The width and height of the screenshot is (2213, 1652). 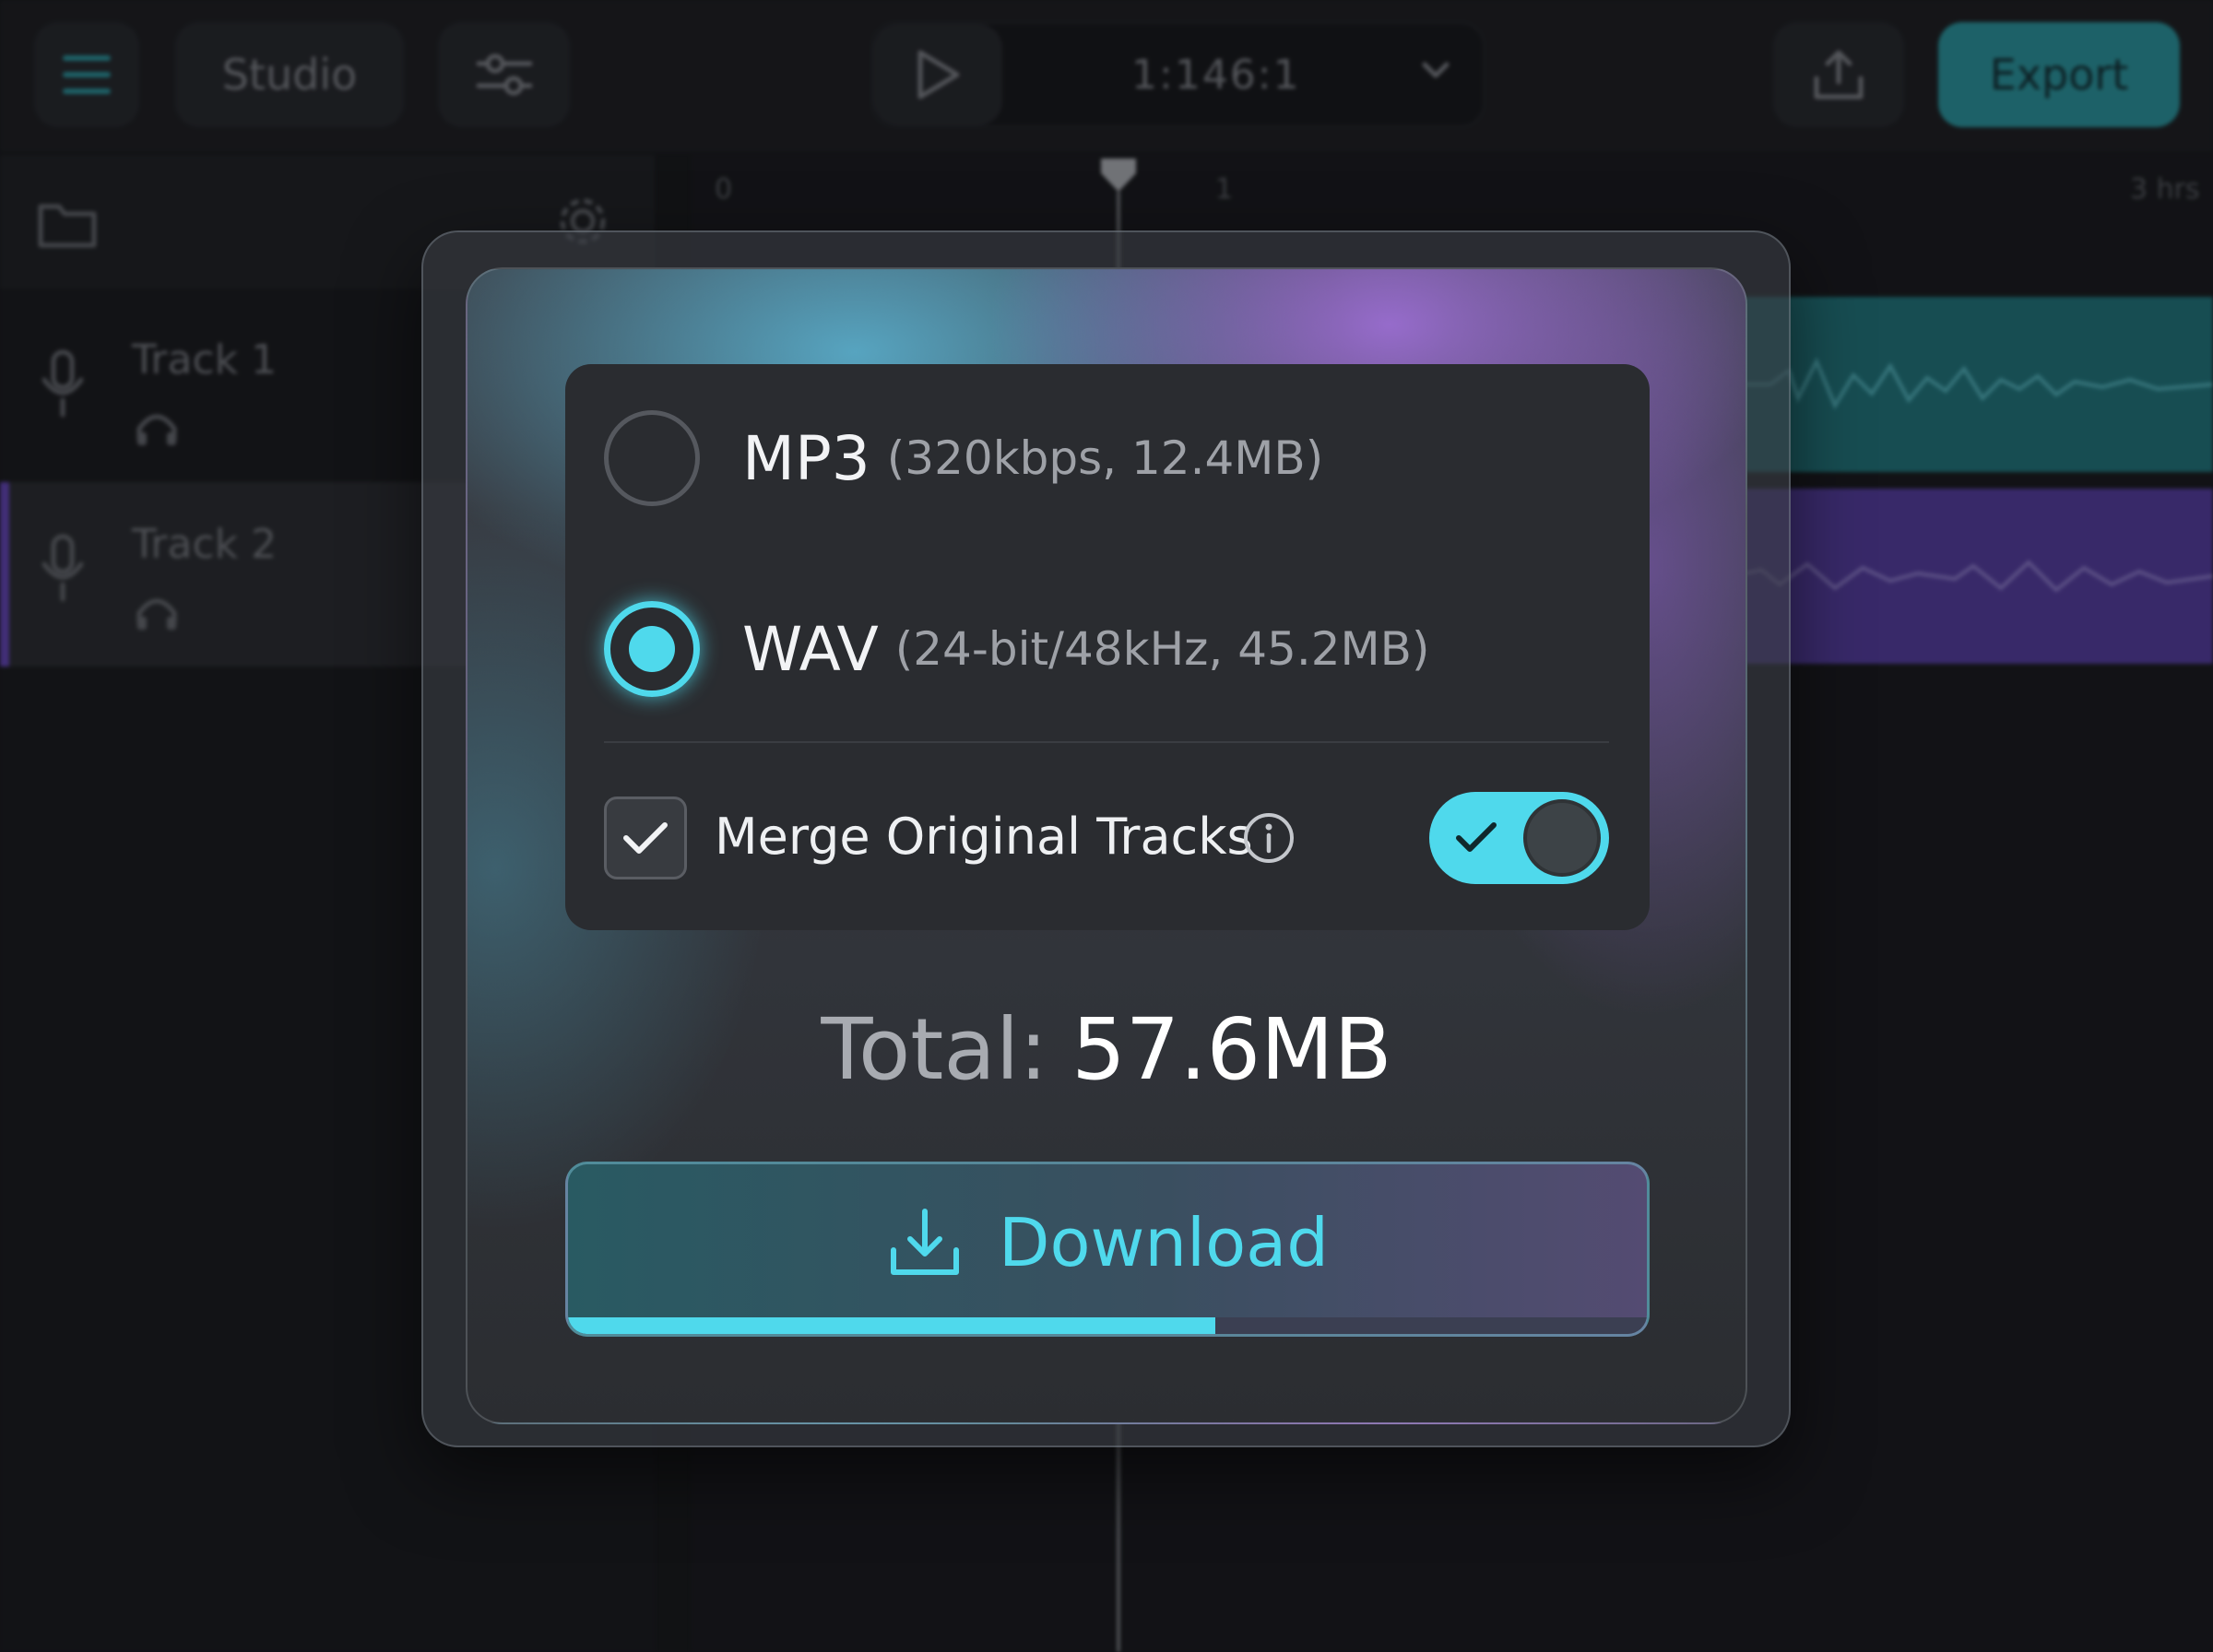 I want to click on download-progress-track, so click(x=1107, y=1325).